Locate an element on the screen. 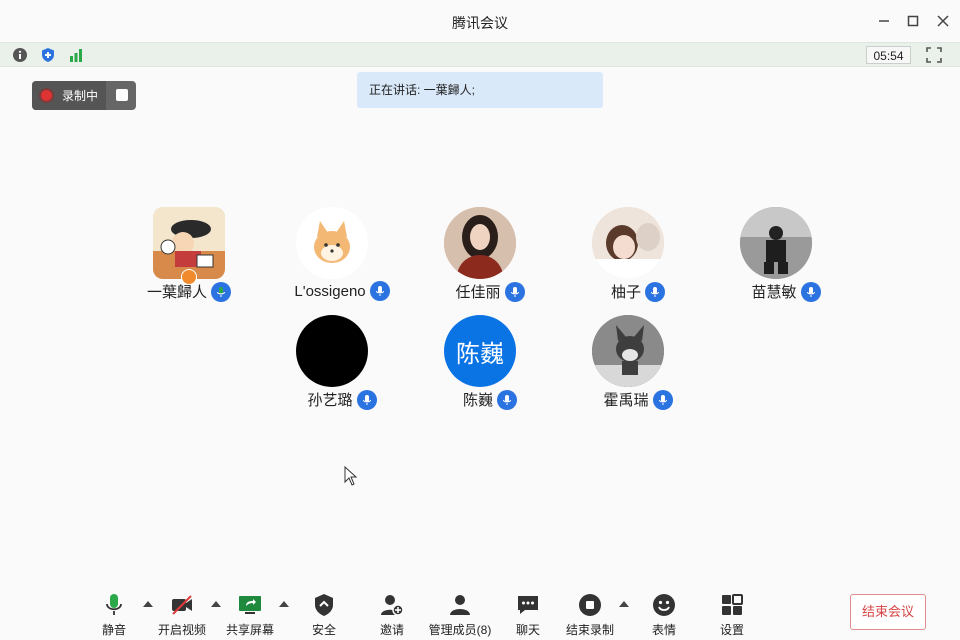 Image resolution: width=960 pixels, height=640 pixels. participant-name: 任佳丽 is located at coordinates (478, 292).